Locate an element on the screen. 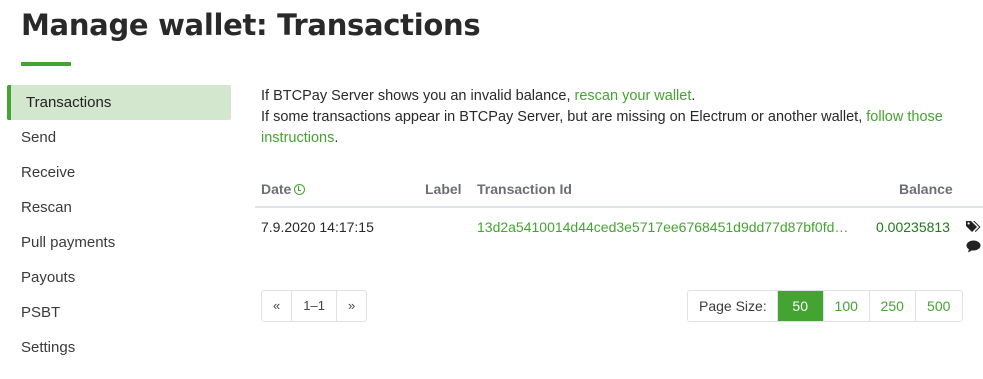  sidebar-item-pull-payments: Pull payments is located at coordinates (119, 242).